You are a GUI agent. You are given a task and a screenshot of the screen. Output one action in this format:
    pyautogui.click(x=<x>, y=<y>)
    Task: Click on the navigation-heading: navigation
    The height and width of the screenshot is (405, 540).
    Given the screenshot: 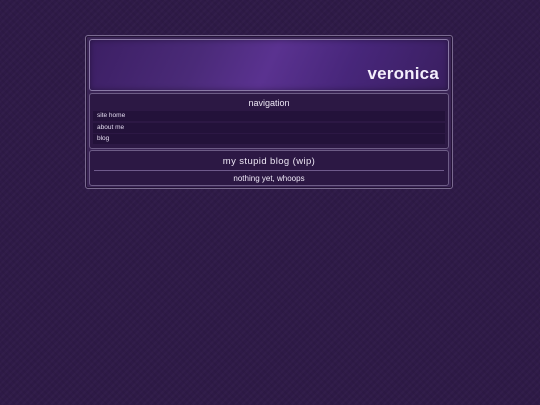 What is the action you would take?
    pyautogui.click(x=269, y=103)
    